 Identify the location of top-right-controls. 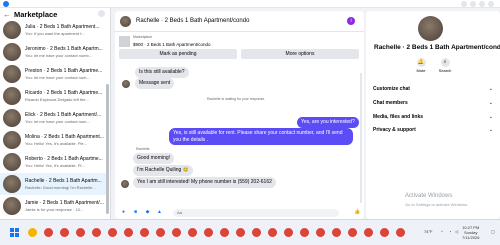
(477, 4).